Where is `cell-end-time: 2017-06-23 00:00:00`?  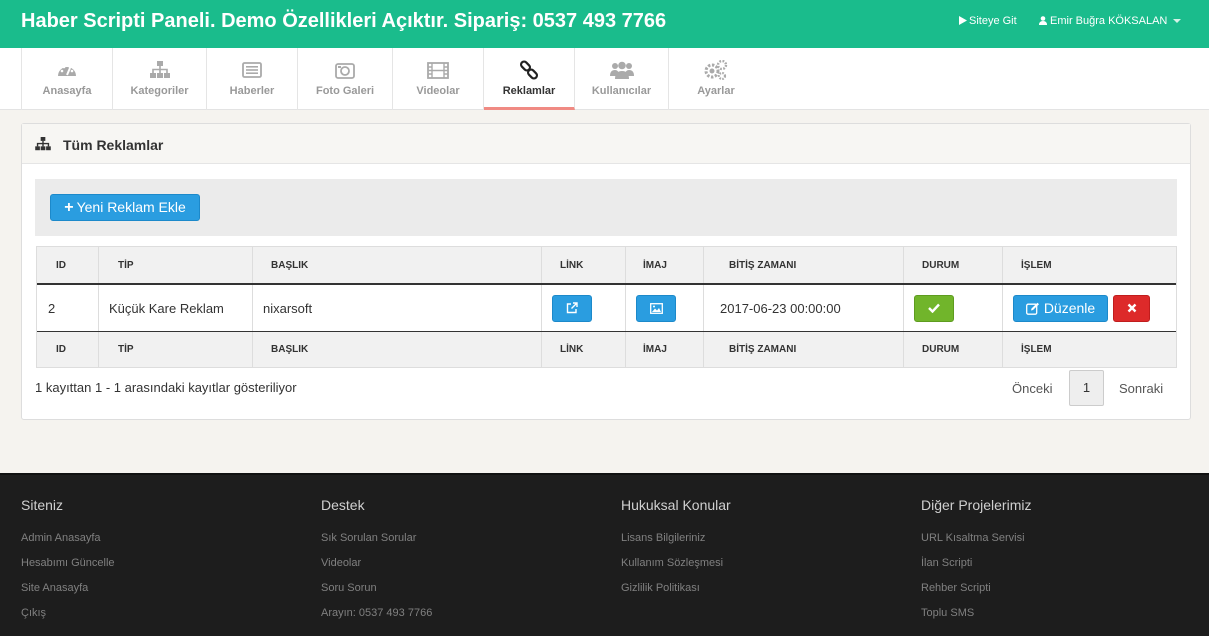
cell-end-time: 2017-06-23 00:00:00 is located at coordinates (804, 308).